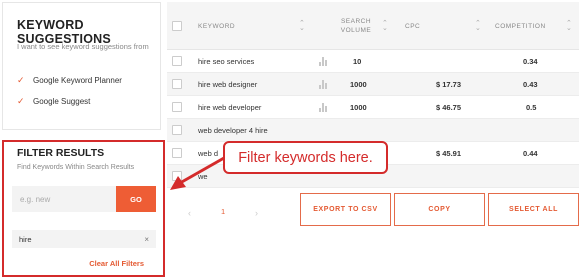  Describe the element at coordinates (305, 157) in the screenshot. I see `annotation-callout: Filter keywords here.` at that location.